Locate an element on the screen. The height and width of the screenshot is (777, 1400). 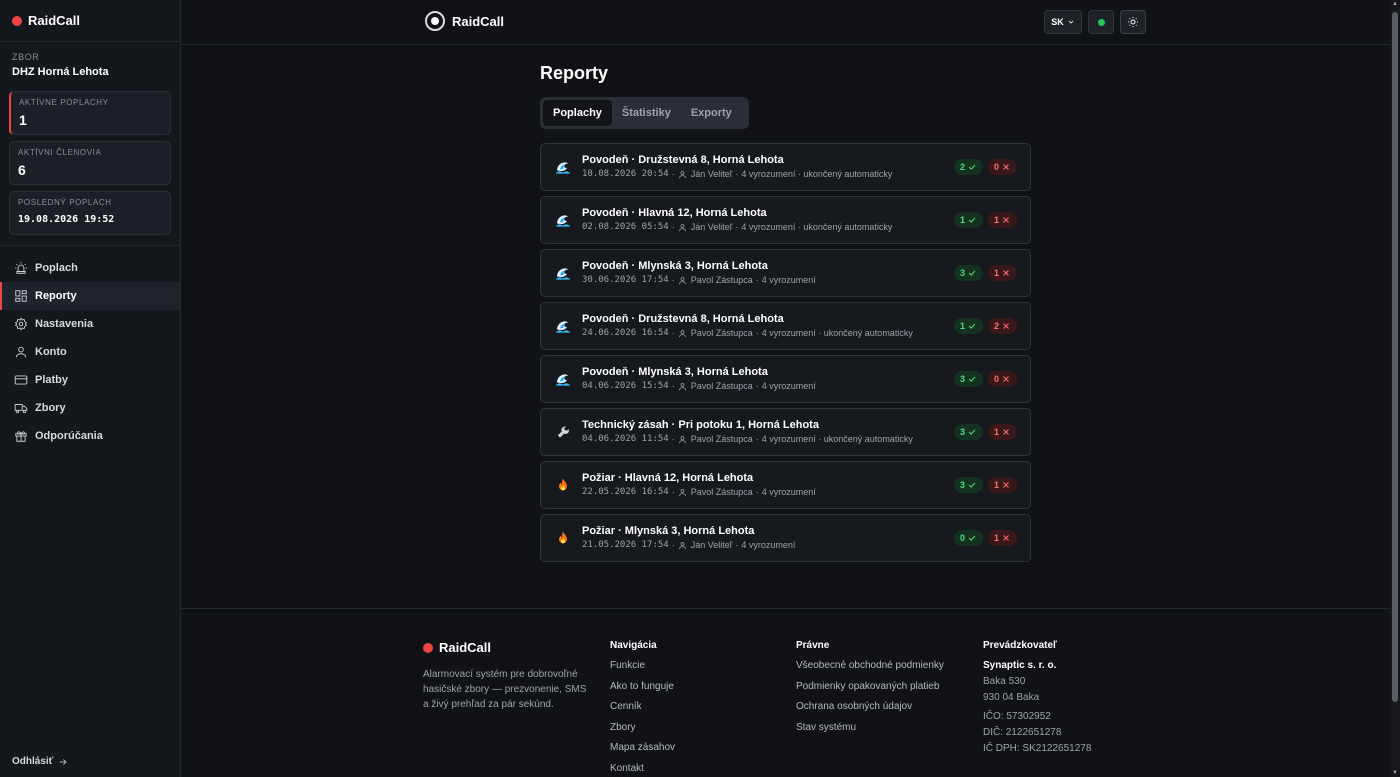
chevron-down-icon is located at coordinates (1071, 22).